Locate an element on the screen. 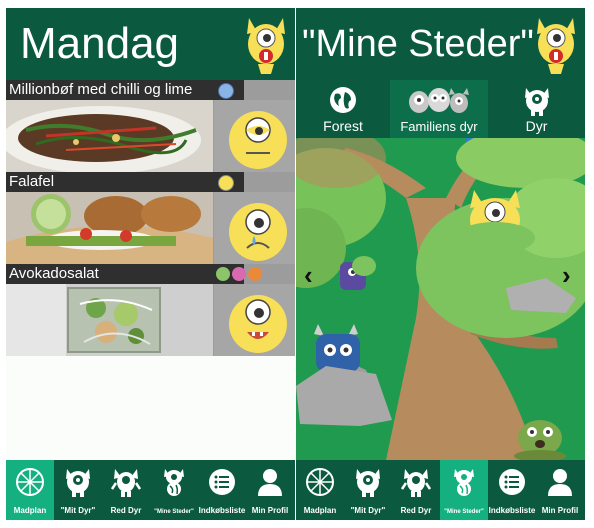 The image size is (594, 528). tab-familiens-dyr: Familiens dyr is located at coordinates (439, 109).